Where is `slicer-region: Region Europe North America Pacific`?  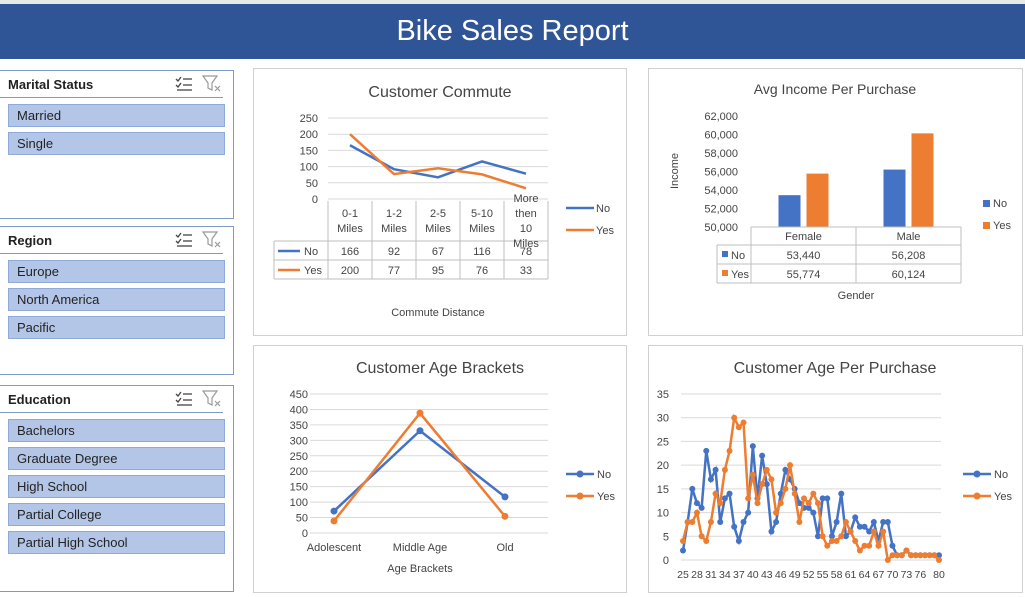 slicer-region: Region Europe North America Pacific is located at coordinates (117, 300).